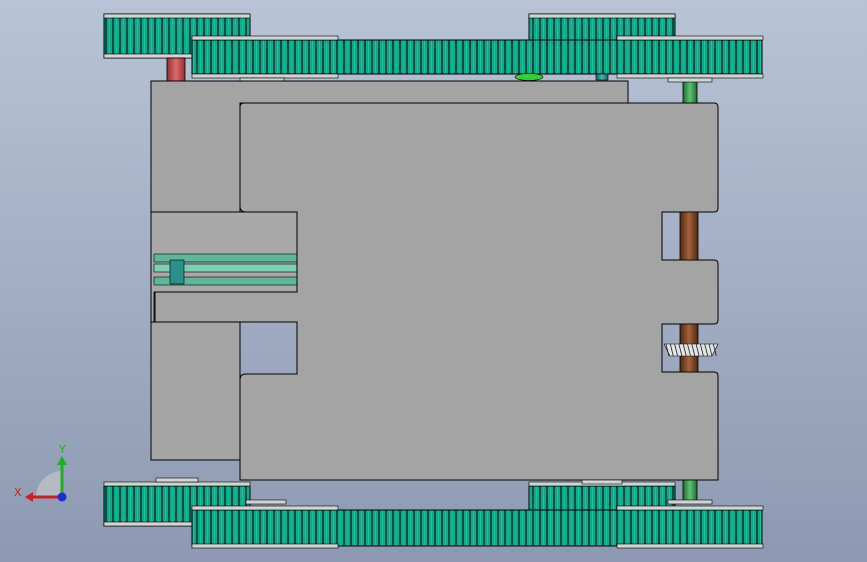 Image resolution: width=867 pixels, height=562 pixels. What do you see at coordinates (690, 491) in the screenshot?
I see `shaft-green-right-bottom` at bounding box center [690, 491].